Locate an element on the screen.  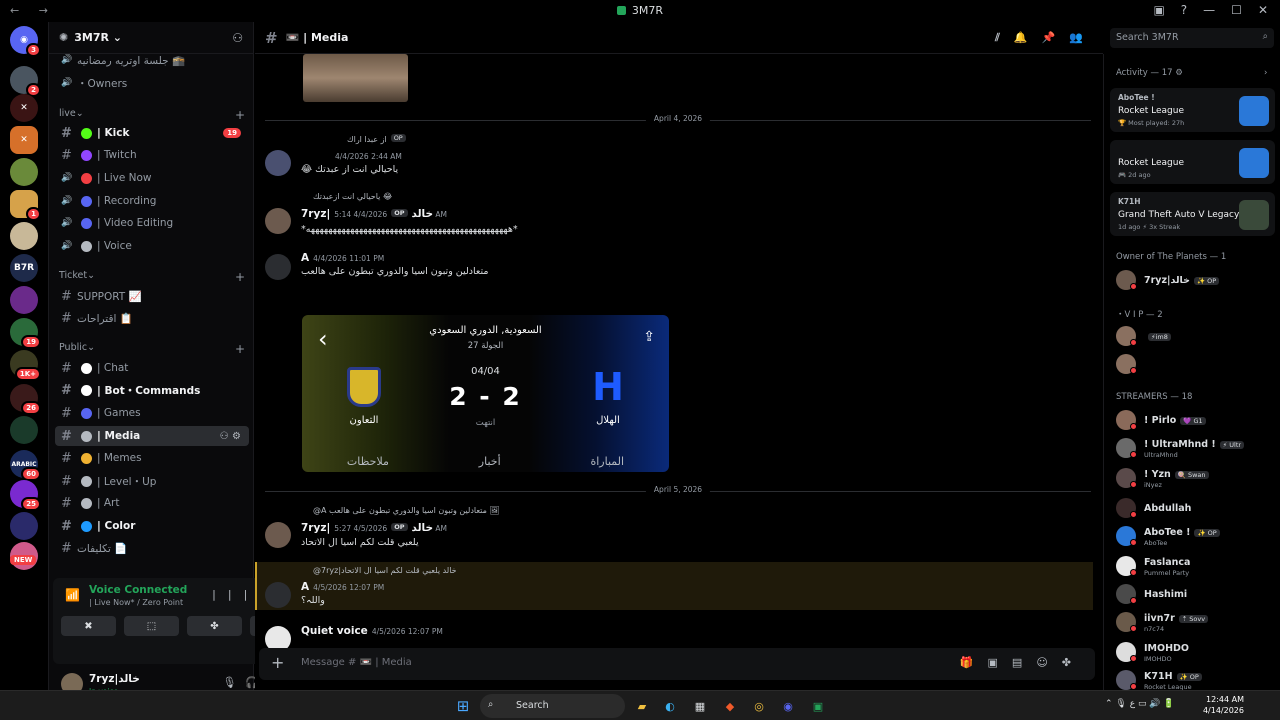
member-item: Abdullah is located at coordinates (1196, 508).